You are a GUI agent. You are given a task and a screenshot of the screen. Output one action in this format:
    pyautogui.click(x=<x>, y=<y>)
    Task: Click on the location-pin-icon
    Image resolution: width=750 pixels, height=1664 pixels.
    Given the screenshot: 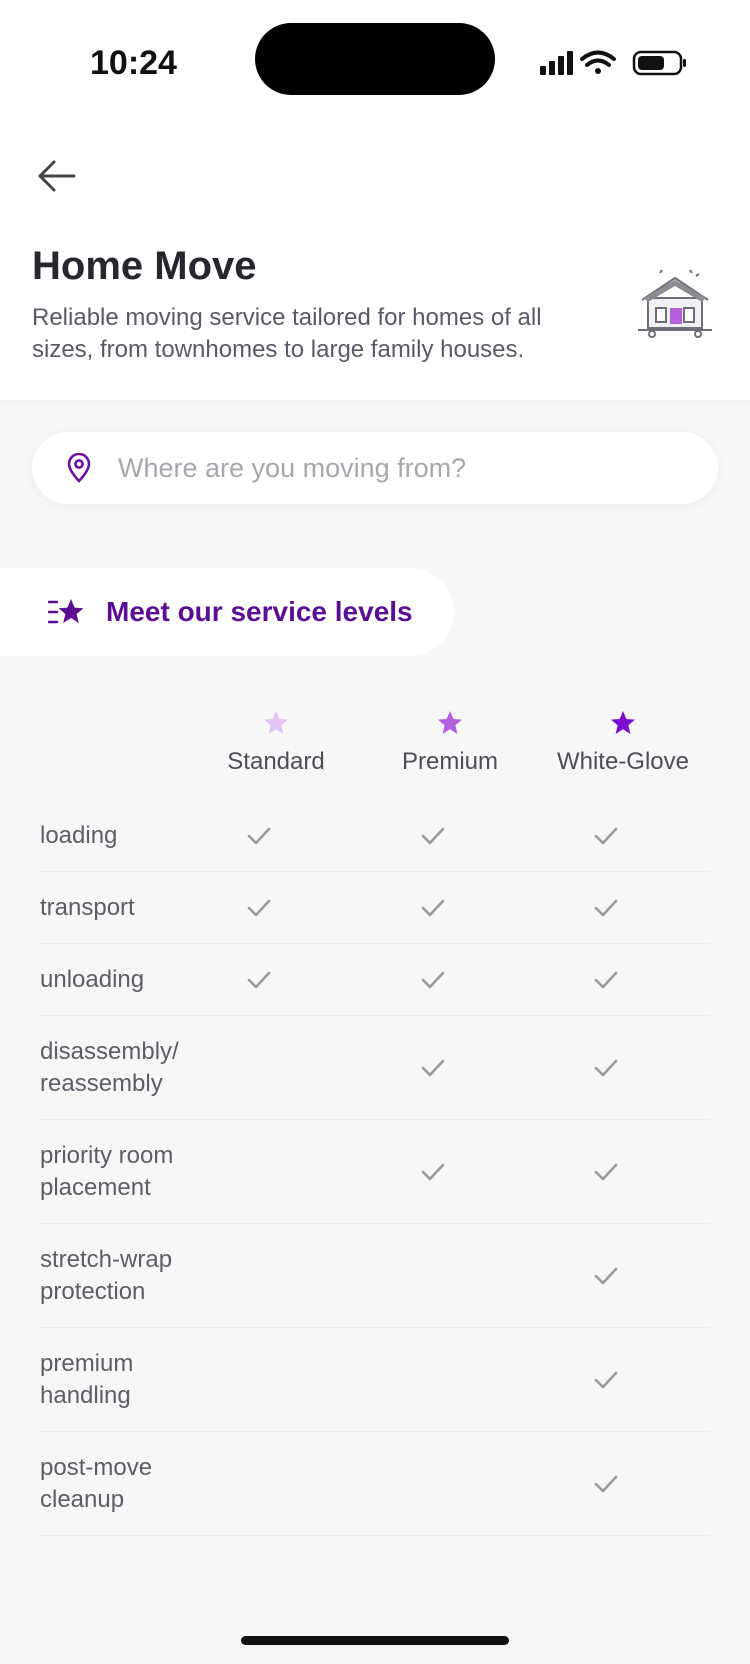 What is the action you would take?
    pyautogui.click(x=79, y=468)
    